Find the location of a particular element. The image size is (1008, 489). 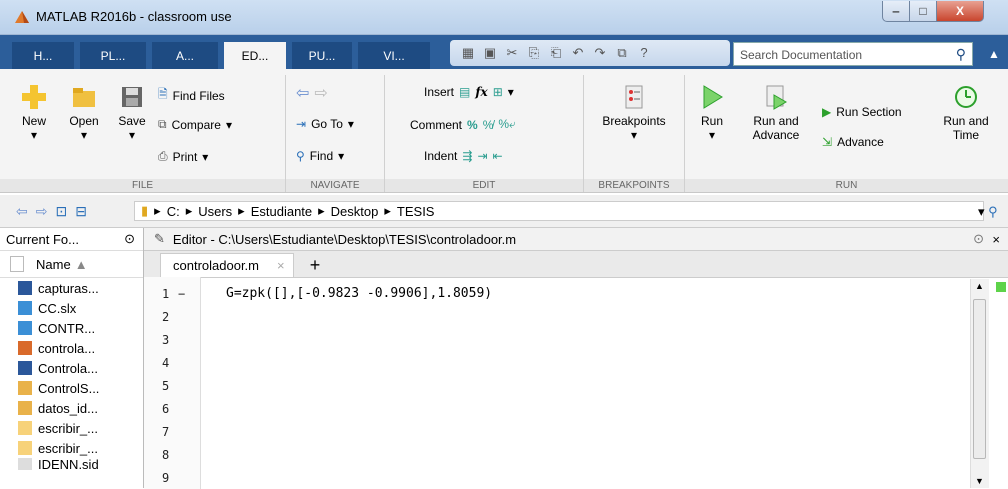

new-icon is located at coordinates (34, 97).